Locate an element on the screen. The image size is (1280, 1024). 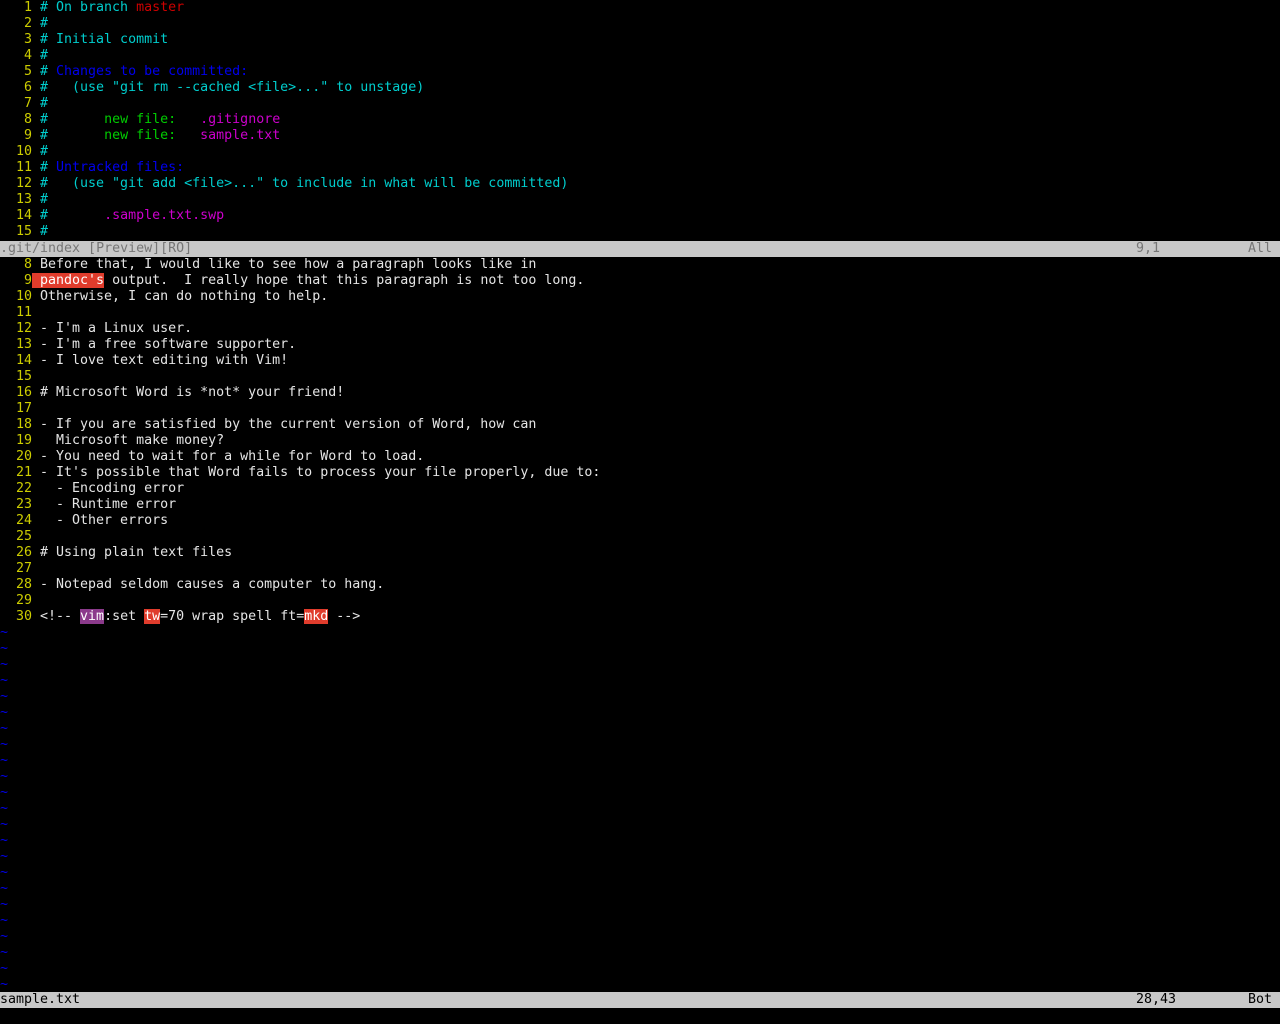
buffer-line: 25 is located at coordinates (640, 537).